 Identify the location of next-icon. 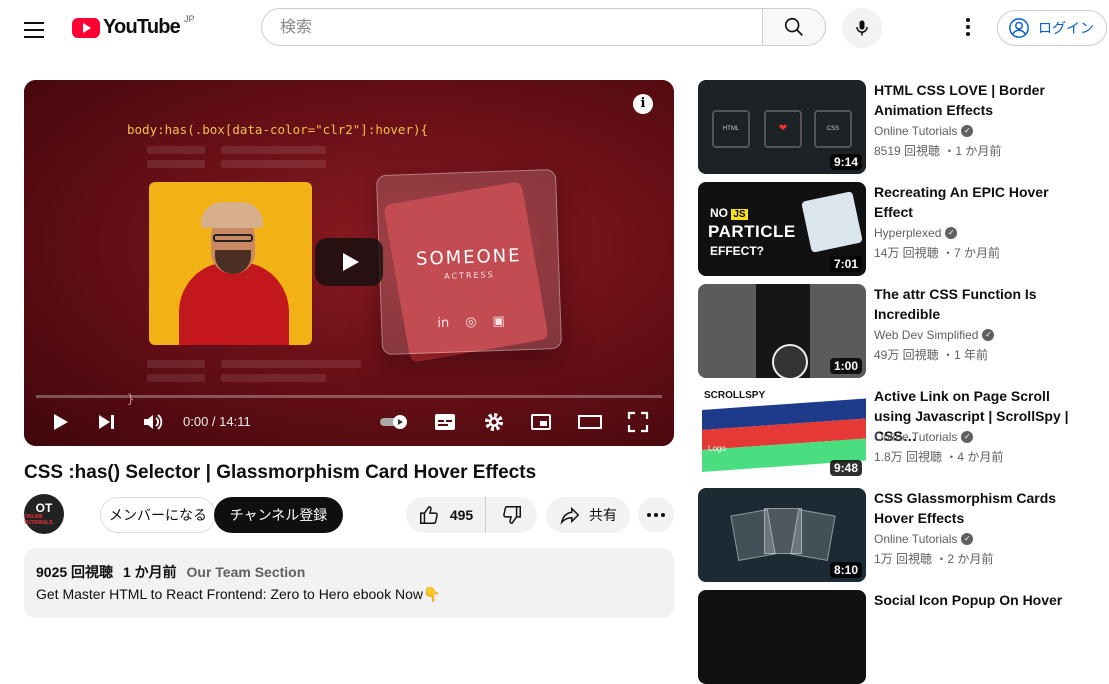
(106, 422).